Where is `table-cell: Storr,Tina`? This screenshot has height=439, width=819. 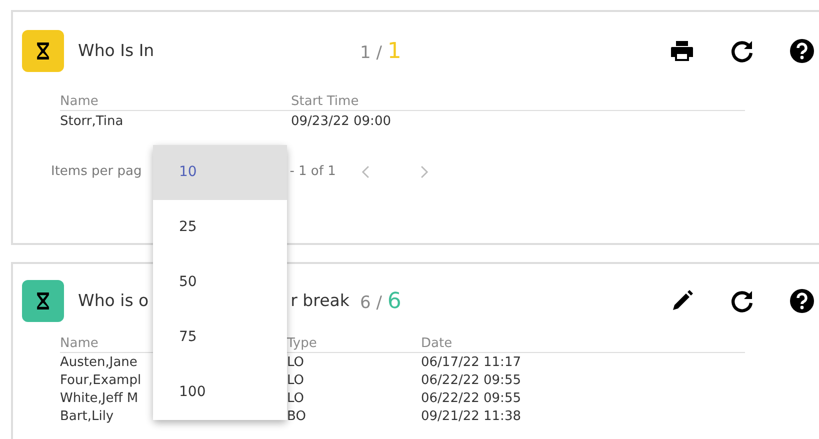
table-cell: Storr,Tina is located at coordinates (92, 122).